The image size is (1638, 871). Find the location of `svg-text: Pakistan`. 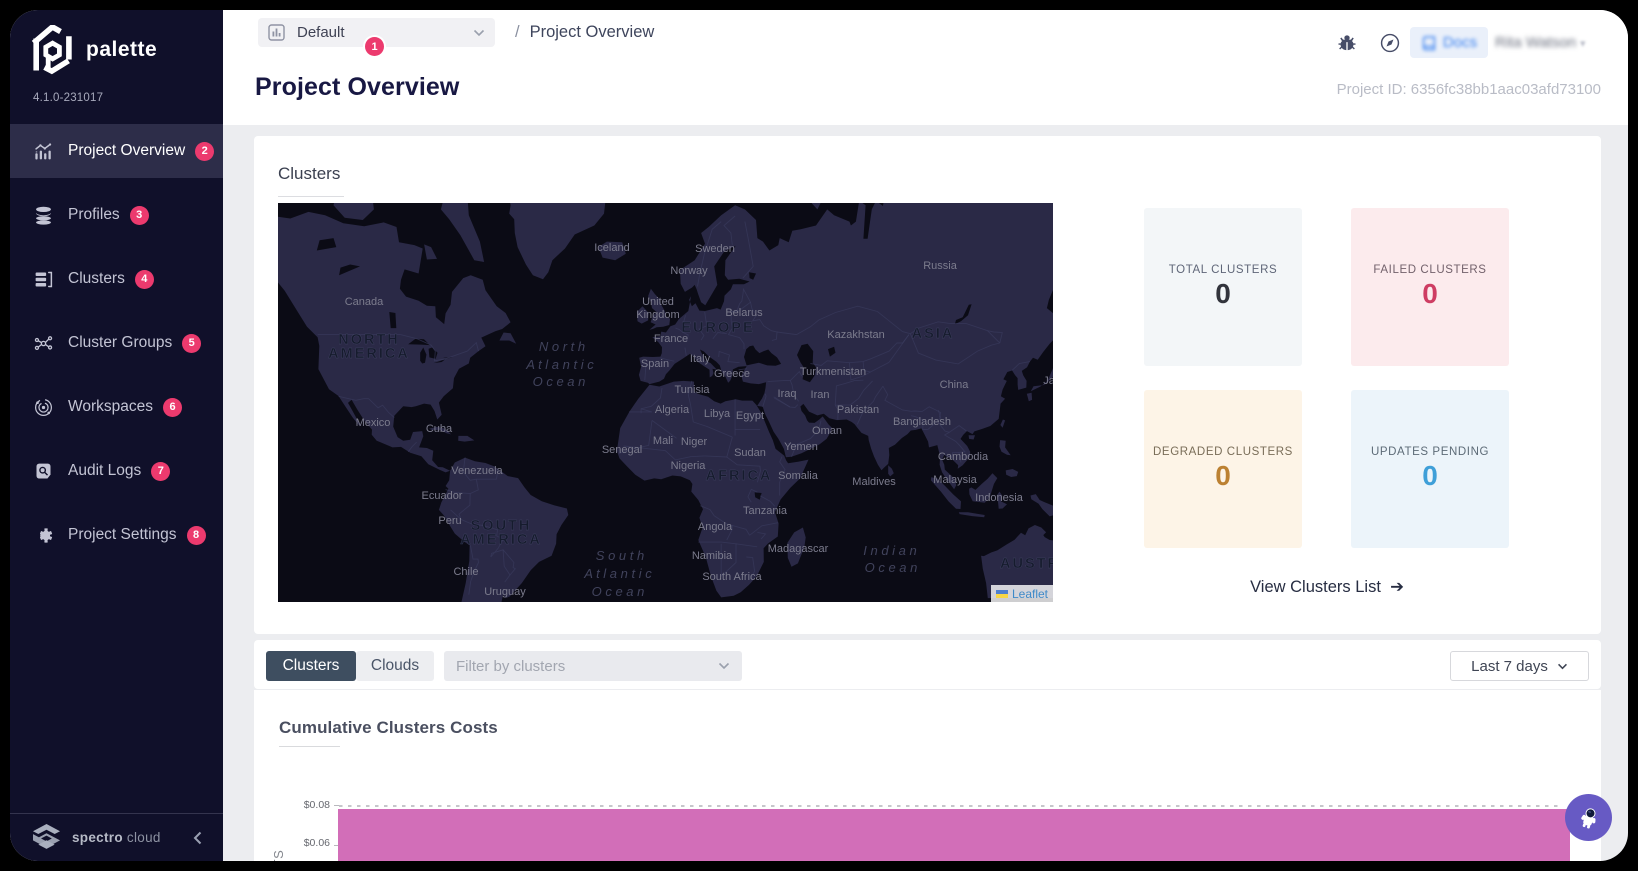

svg-text: Pakistan is located at coordinates (858, 410).